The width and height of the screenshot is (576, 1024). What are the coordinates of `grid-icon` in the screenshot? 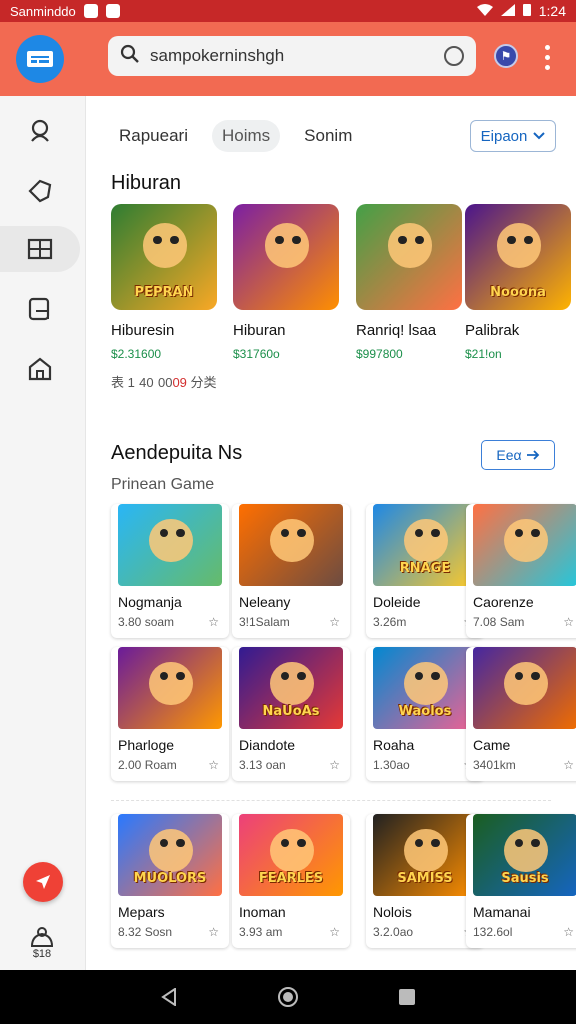 It's located at (40, 249).